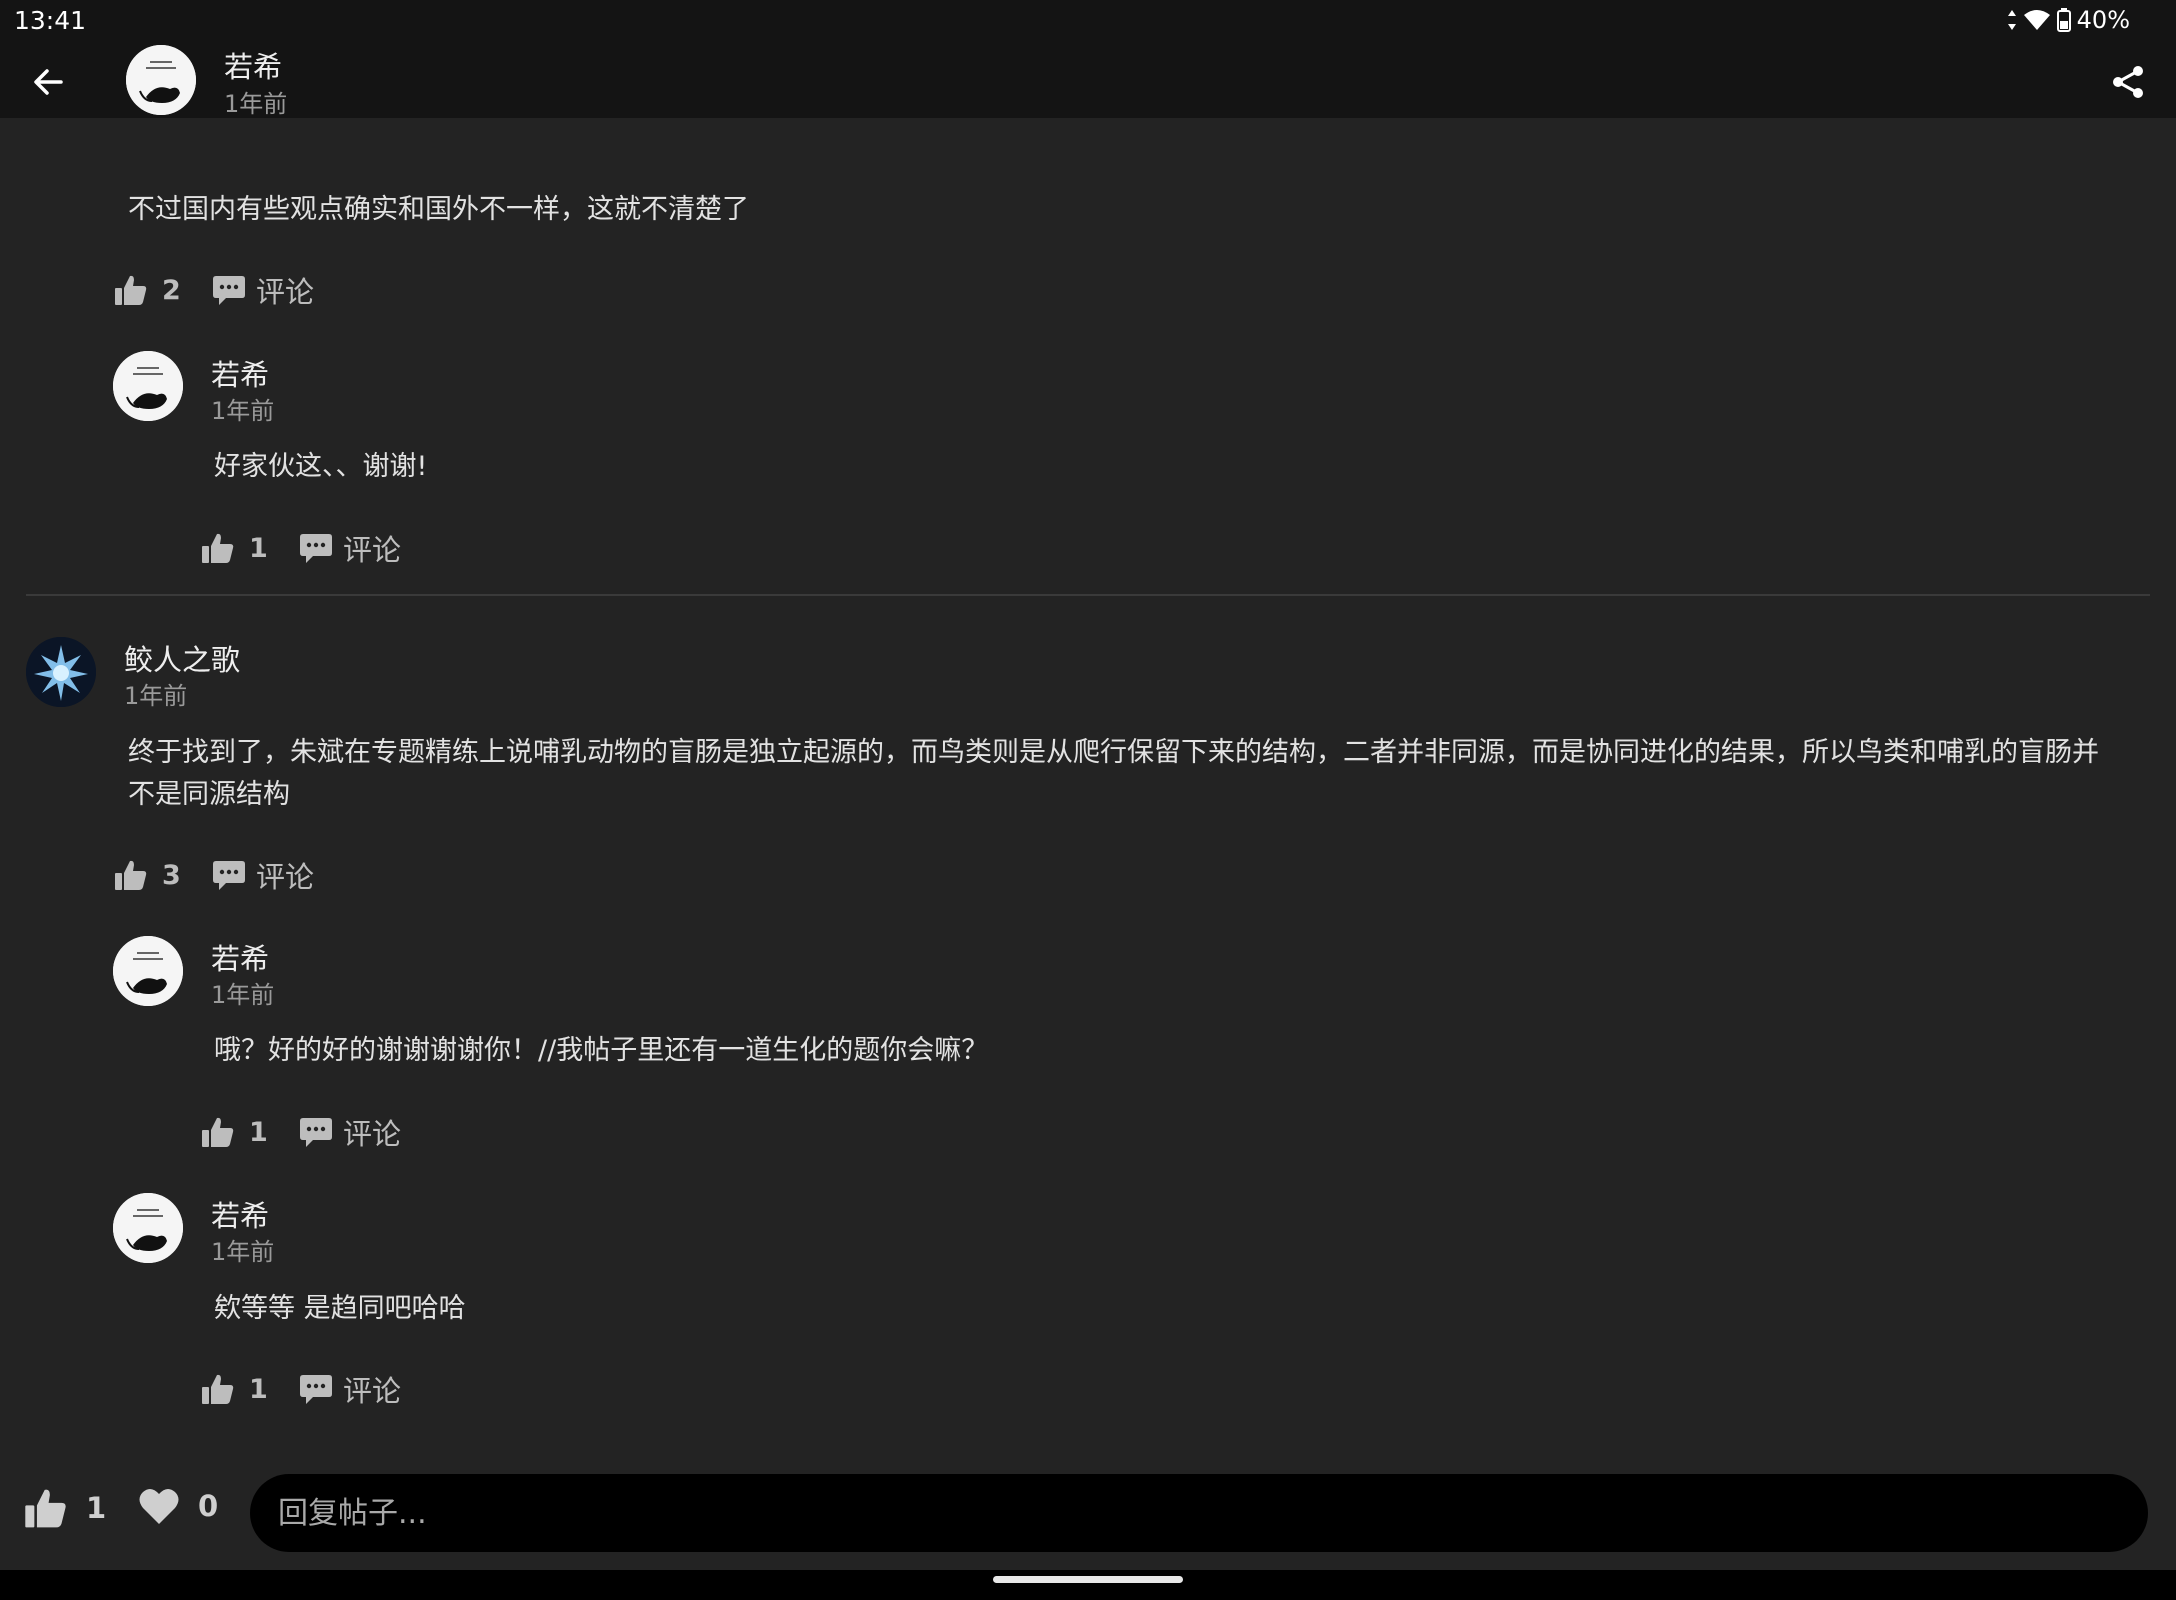  Describe the element at coordinates (161, 80) in the screenshot. I see `author-avatar` at that location.